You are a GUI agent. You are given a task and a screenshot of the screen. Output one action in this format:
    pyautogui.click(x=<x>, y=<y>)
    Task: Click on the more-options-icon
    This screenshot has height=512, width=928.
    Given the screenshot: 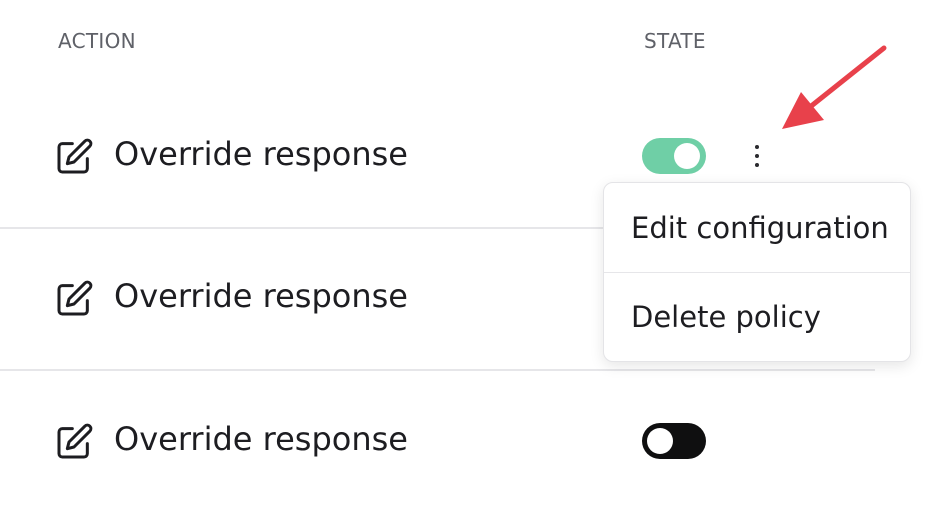 What is the action you would take?
    pyautogui.click(x=757, y=156)
    